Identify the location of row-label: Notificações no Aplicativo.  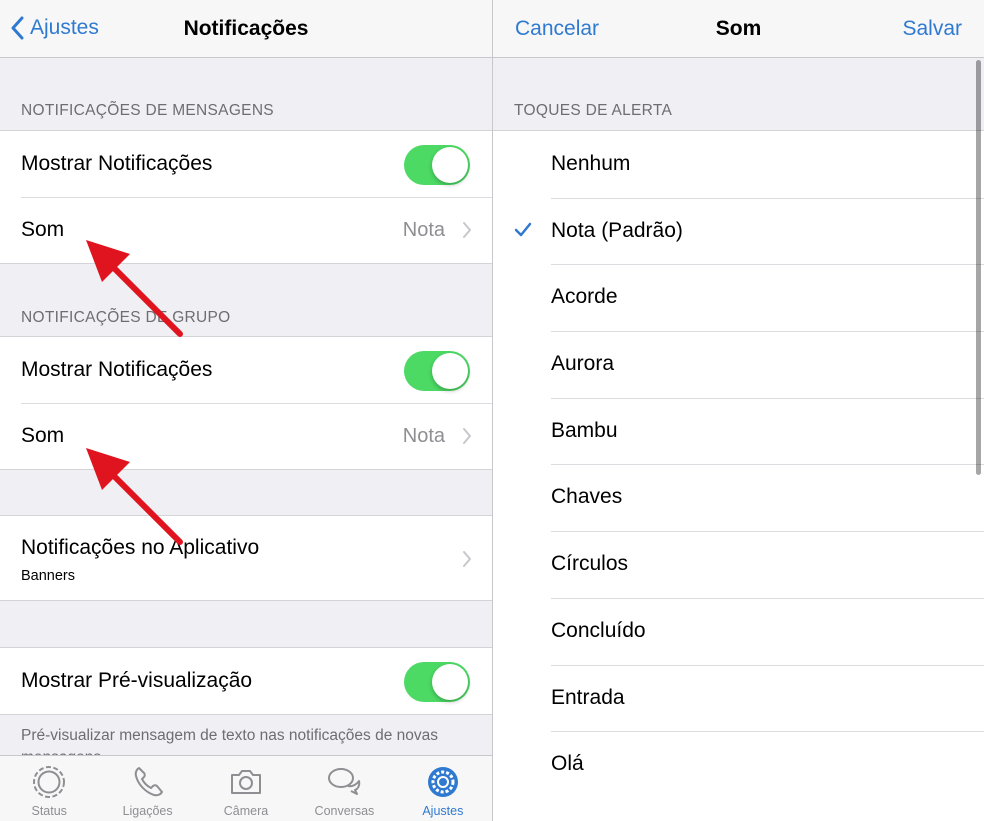
(140, 547).